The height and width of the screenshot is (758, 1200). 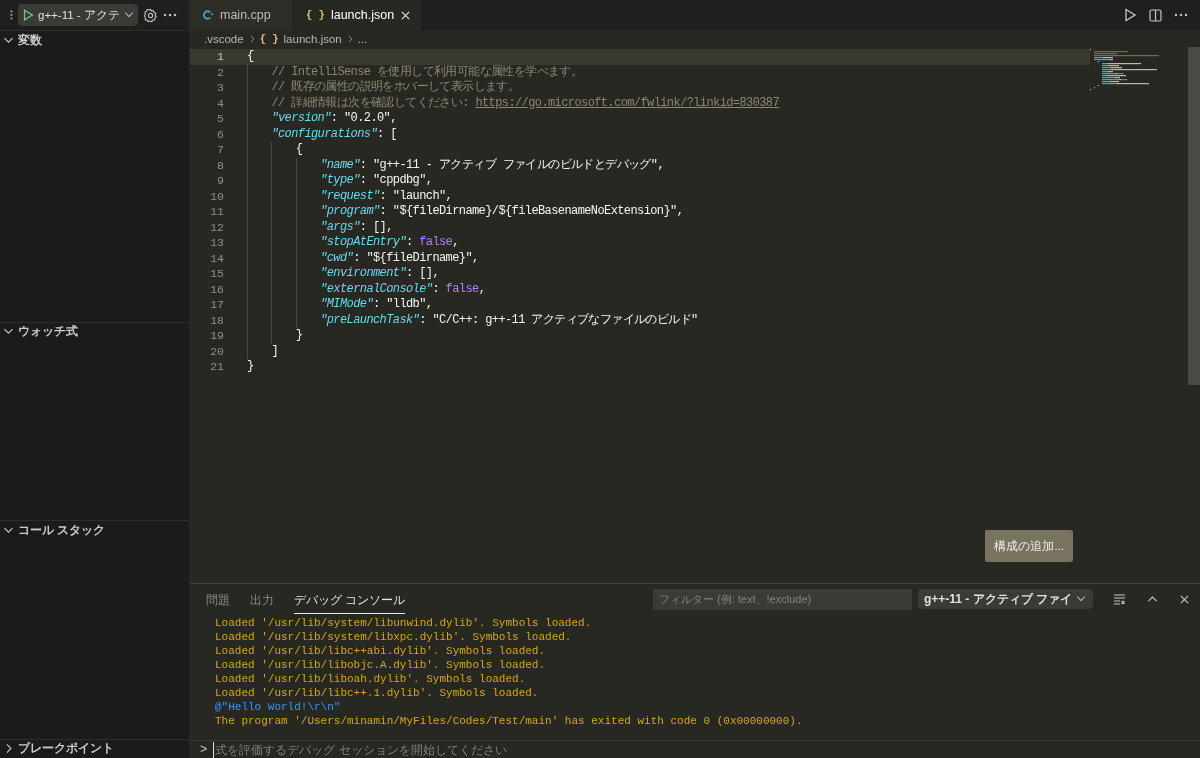 I want to click on line-number: 10, so click(x=216, y=196).